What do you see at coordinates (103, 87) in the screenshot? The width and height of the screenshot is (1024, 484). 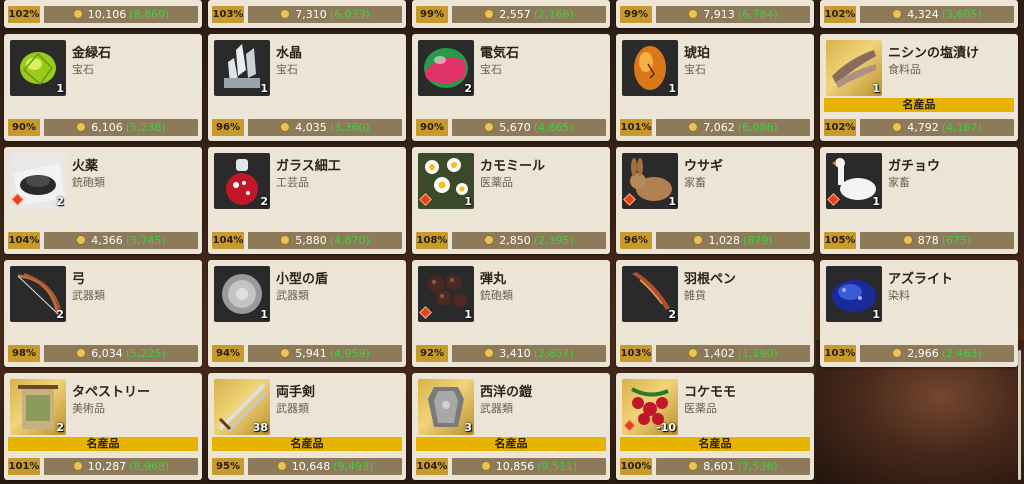 I see `item-card: 1 金緑石 宝石 90% 6,106 (5,238)` at bounding box center [103, 87].